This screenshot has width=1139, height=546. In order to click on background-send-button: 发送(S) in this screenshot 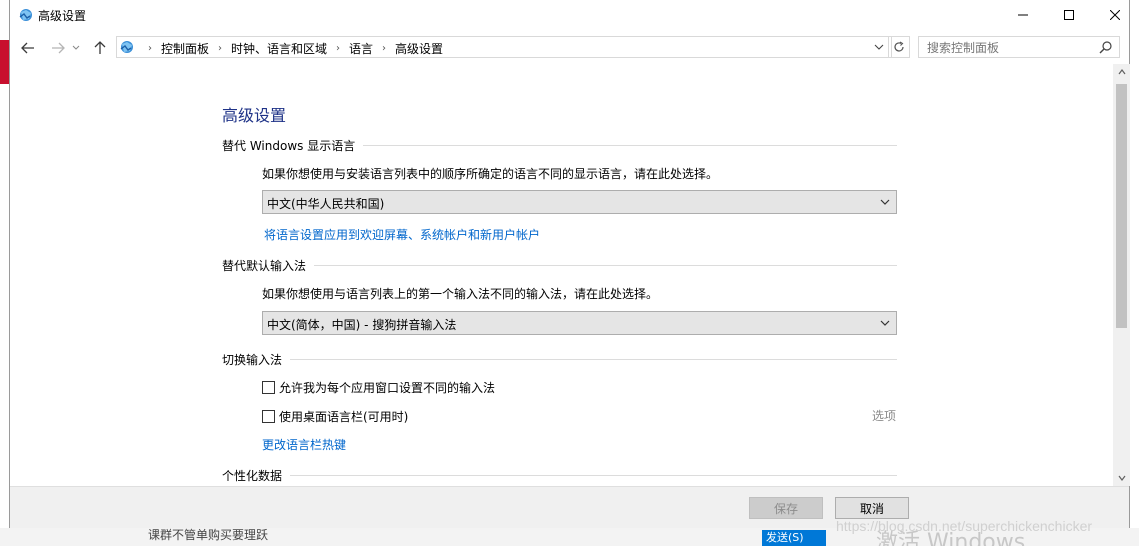, I will do `click(794, 538)`.